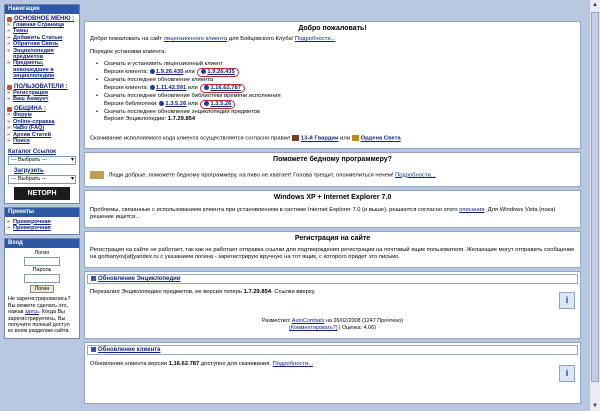 The width and height of the screenshot is (600, 411). Describe the element at coordinates (169, 72) in the screenshot. I see `client-version-link: 1.9.26.435` at that location.